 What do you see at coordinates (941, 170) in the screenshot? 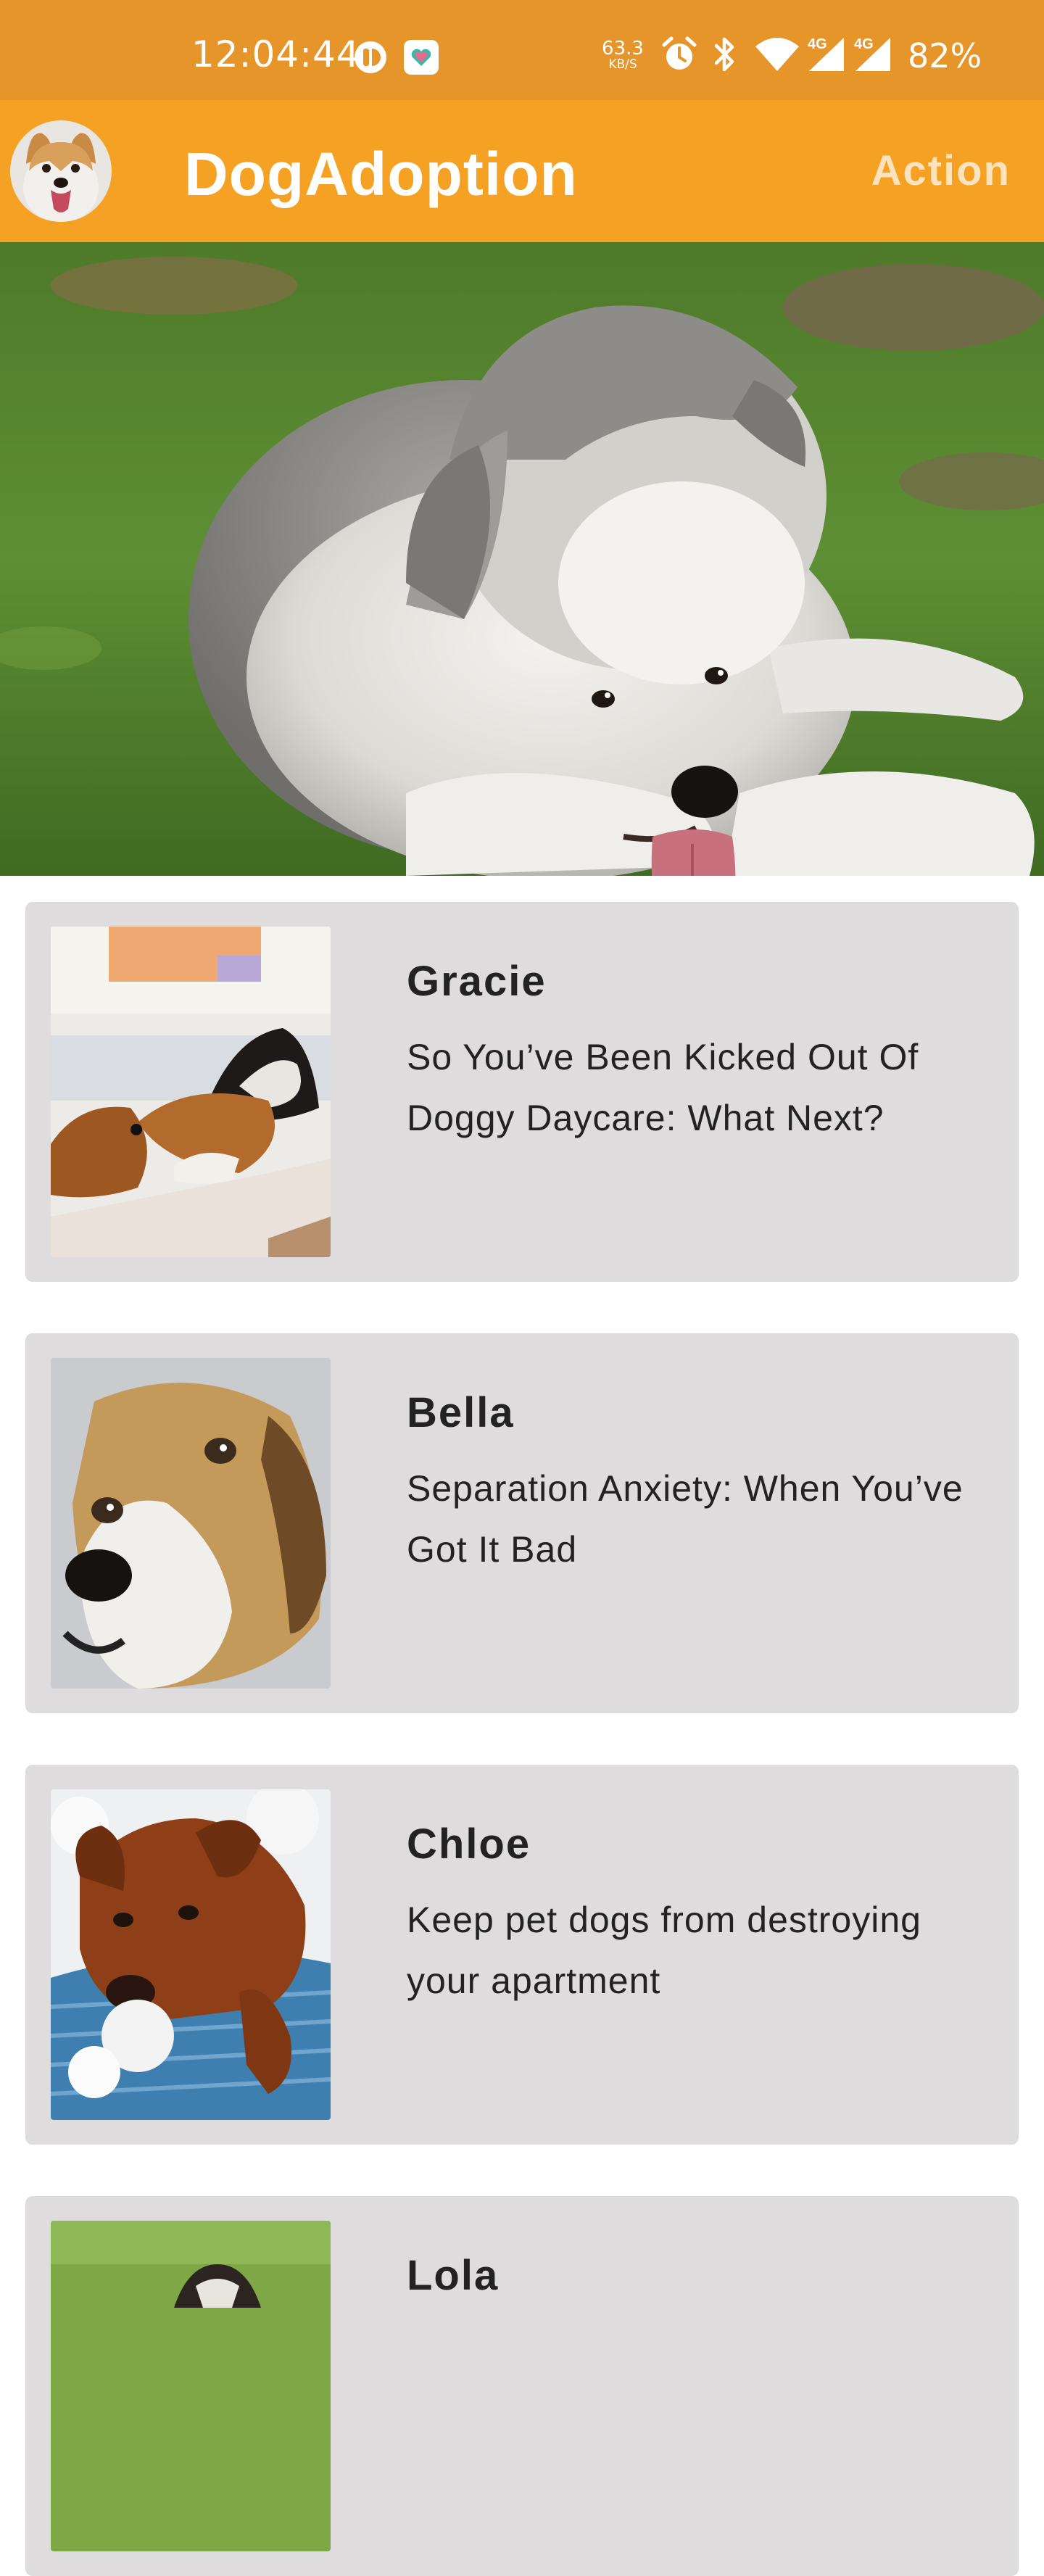
I see `action-button: Action` at bounding box center [941, 170].